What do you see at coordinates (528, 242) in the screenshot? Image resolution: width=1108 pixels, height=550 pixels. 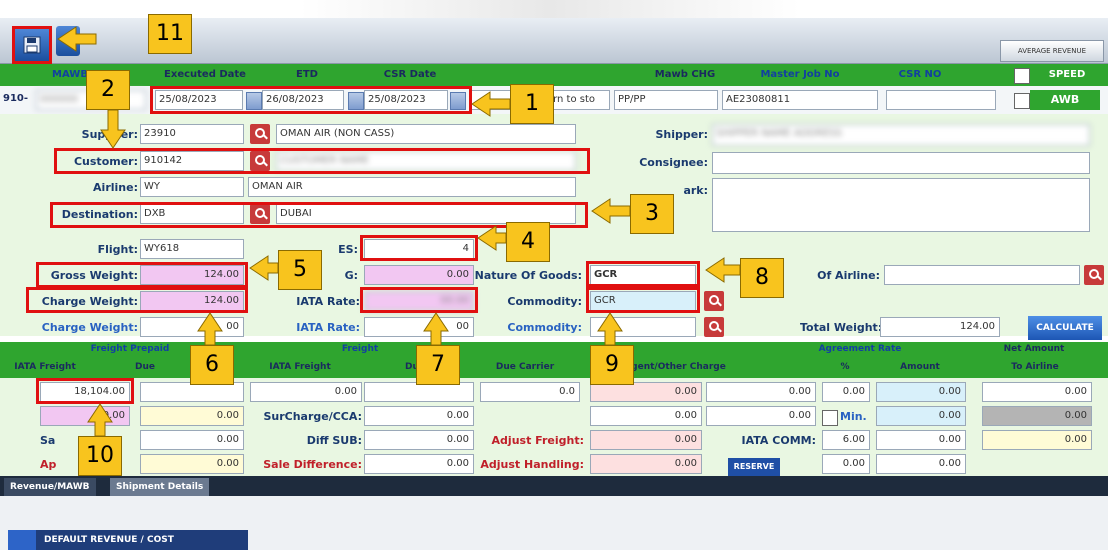 I see `callout-4: 4` at bounding box center [528, 242].